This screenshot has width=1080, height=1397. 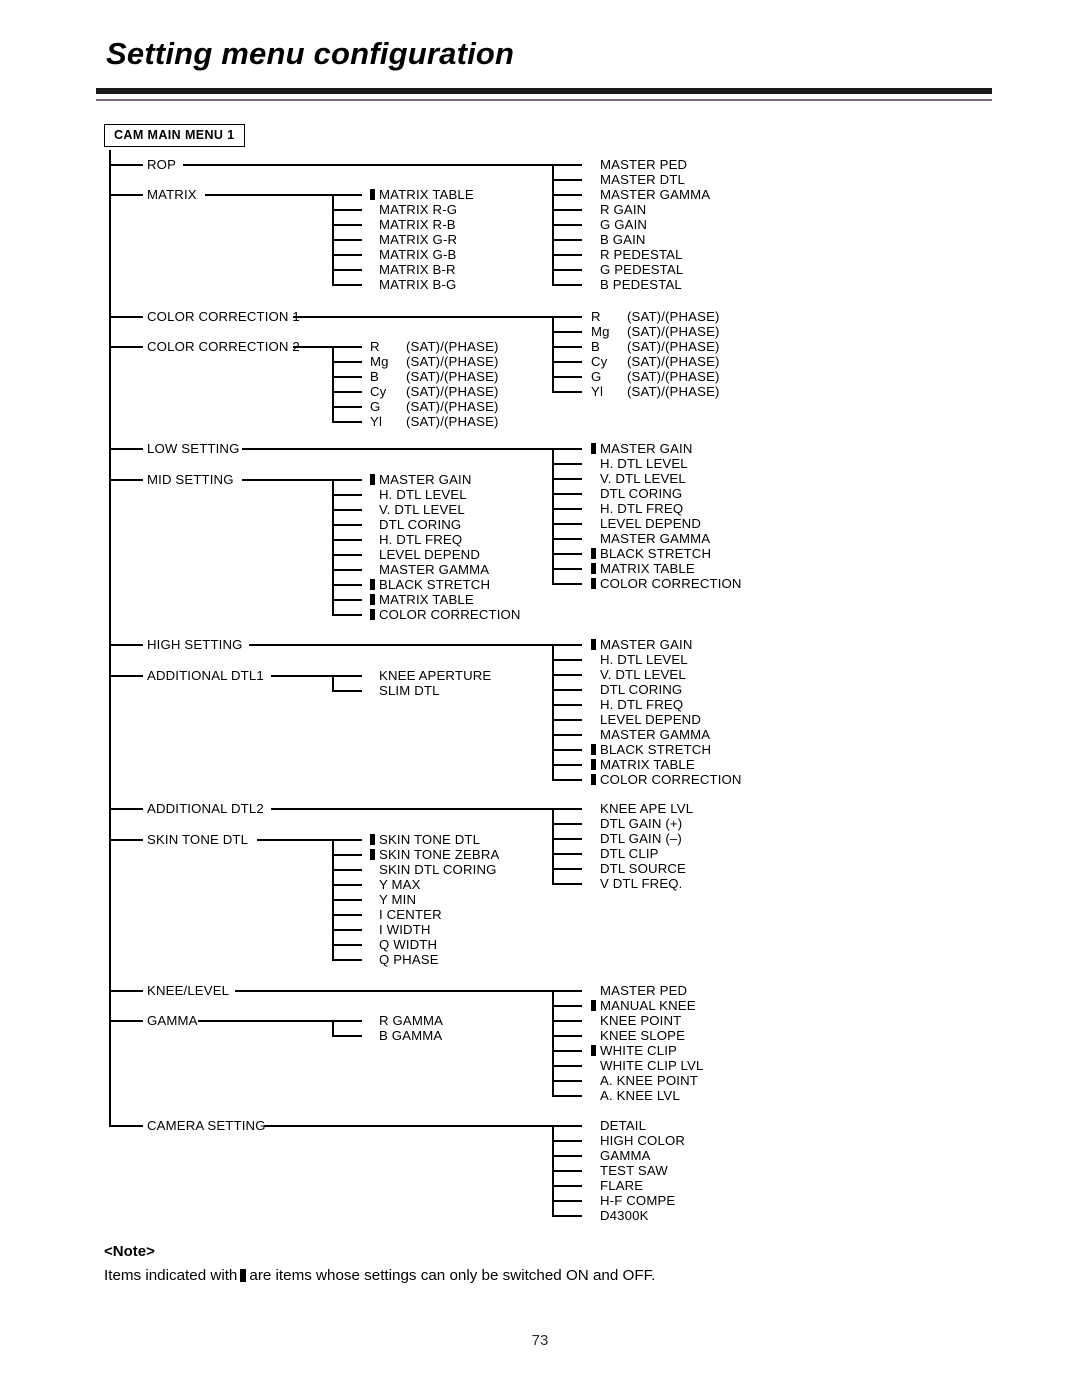 What do you see at coordinates (400, 929) in the screenshot?
I see `menu-item-skin-tone-dtl-i-width: I WIDTH` at bounding box center [400, 929].